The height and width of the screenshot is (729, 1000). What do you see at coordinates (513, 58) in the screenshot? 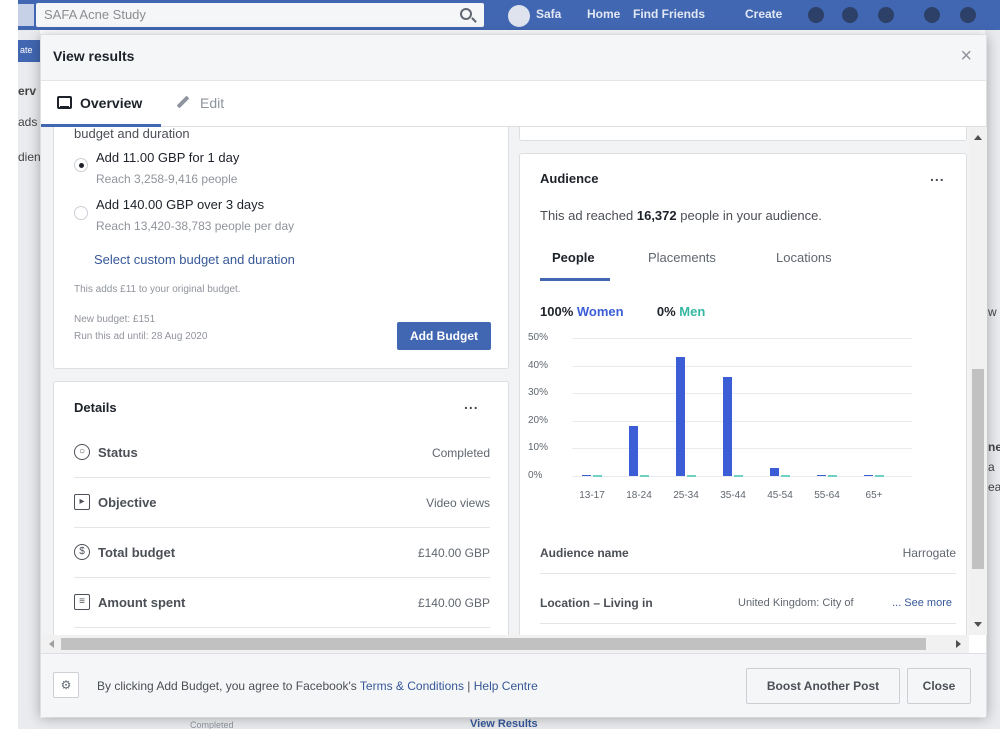
I see `dialog-header: View results ×` at bounding box center [513, 58].